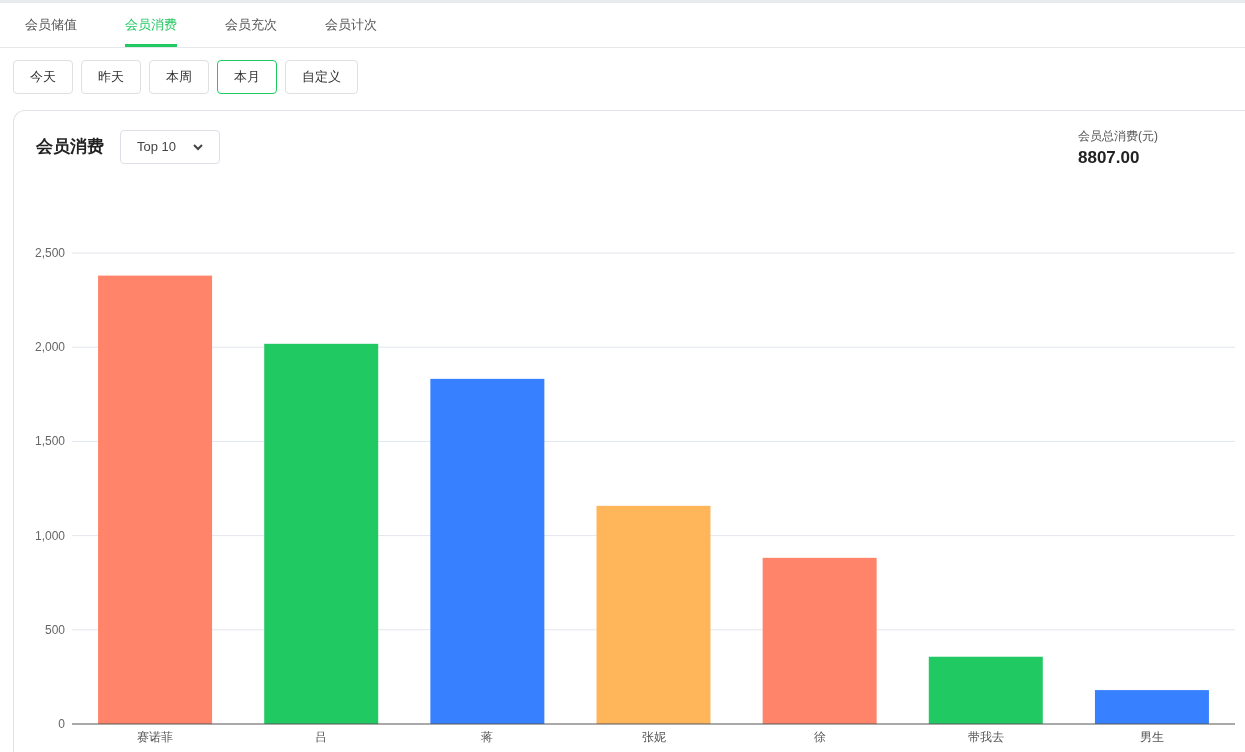  Describe the element at coordinates (247, 77) in the screenshot. I see `date-range-button: 本月` at that location.